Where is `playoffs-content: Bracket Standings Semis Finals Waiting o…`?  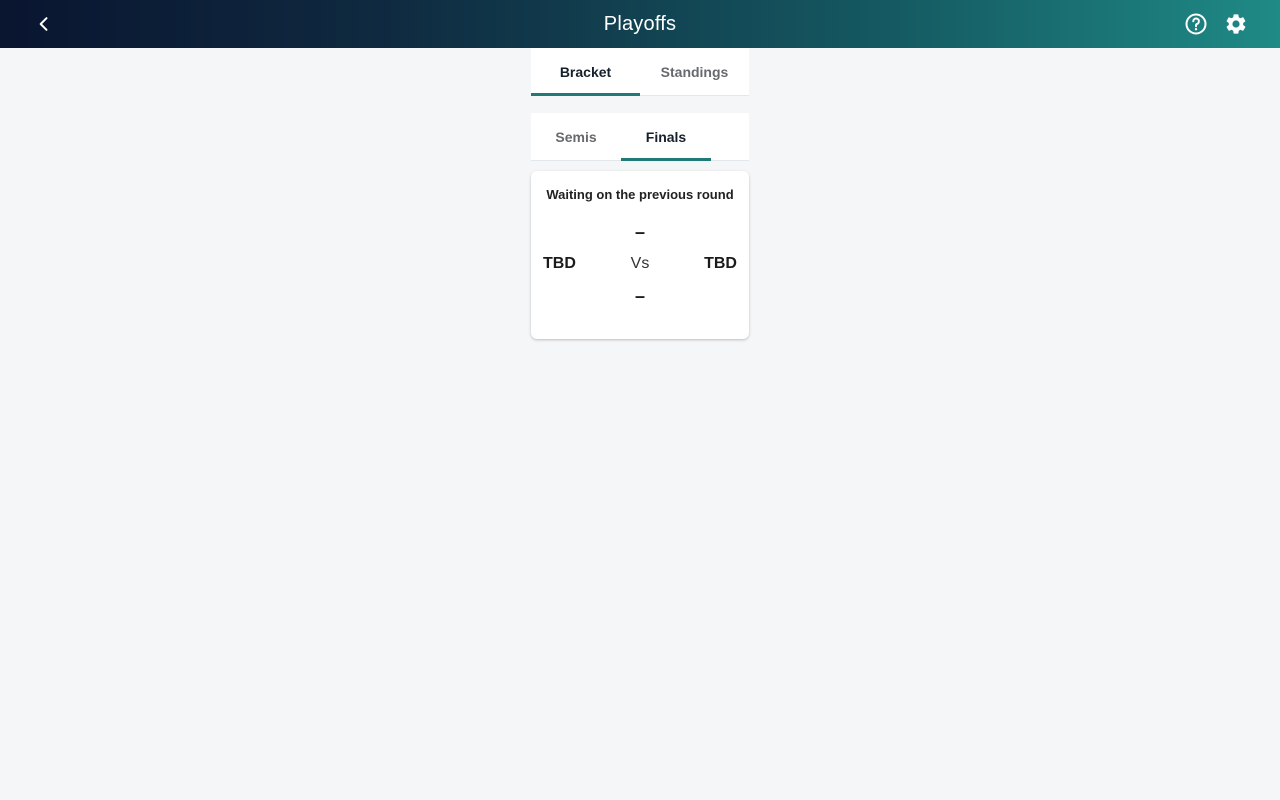 playoffs-content: Bracket Standings Semis Finals Waiting o… is located at coordinates (640, 193).